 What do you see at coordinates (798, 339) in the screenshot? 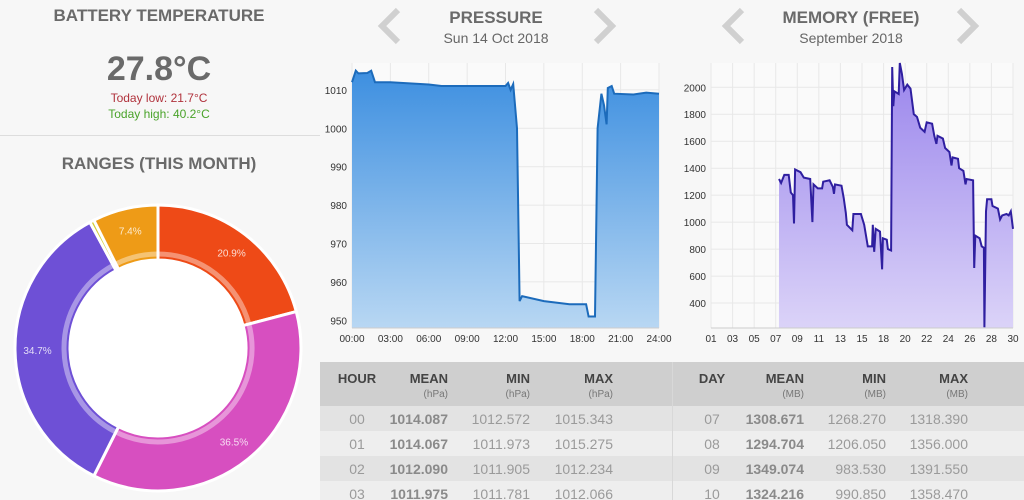
I see `x-tick-label: 09` at bounding box center [798, 339].